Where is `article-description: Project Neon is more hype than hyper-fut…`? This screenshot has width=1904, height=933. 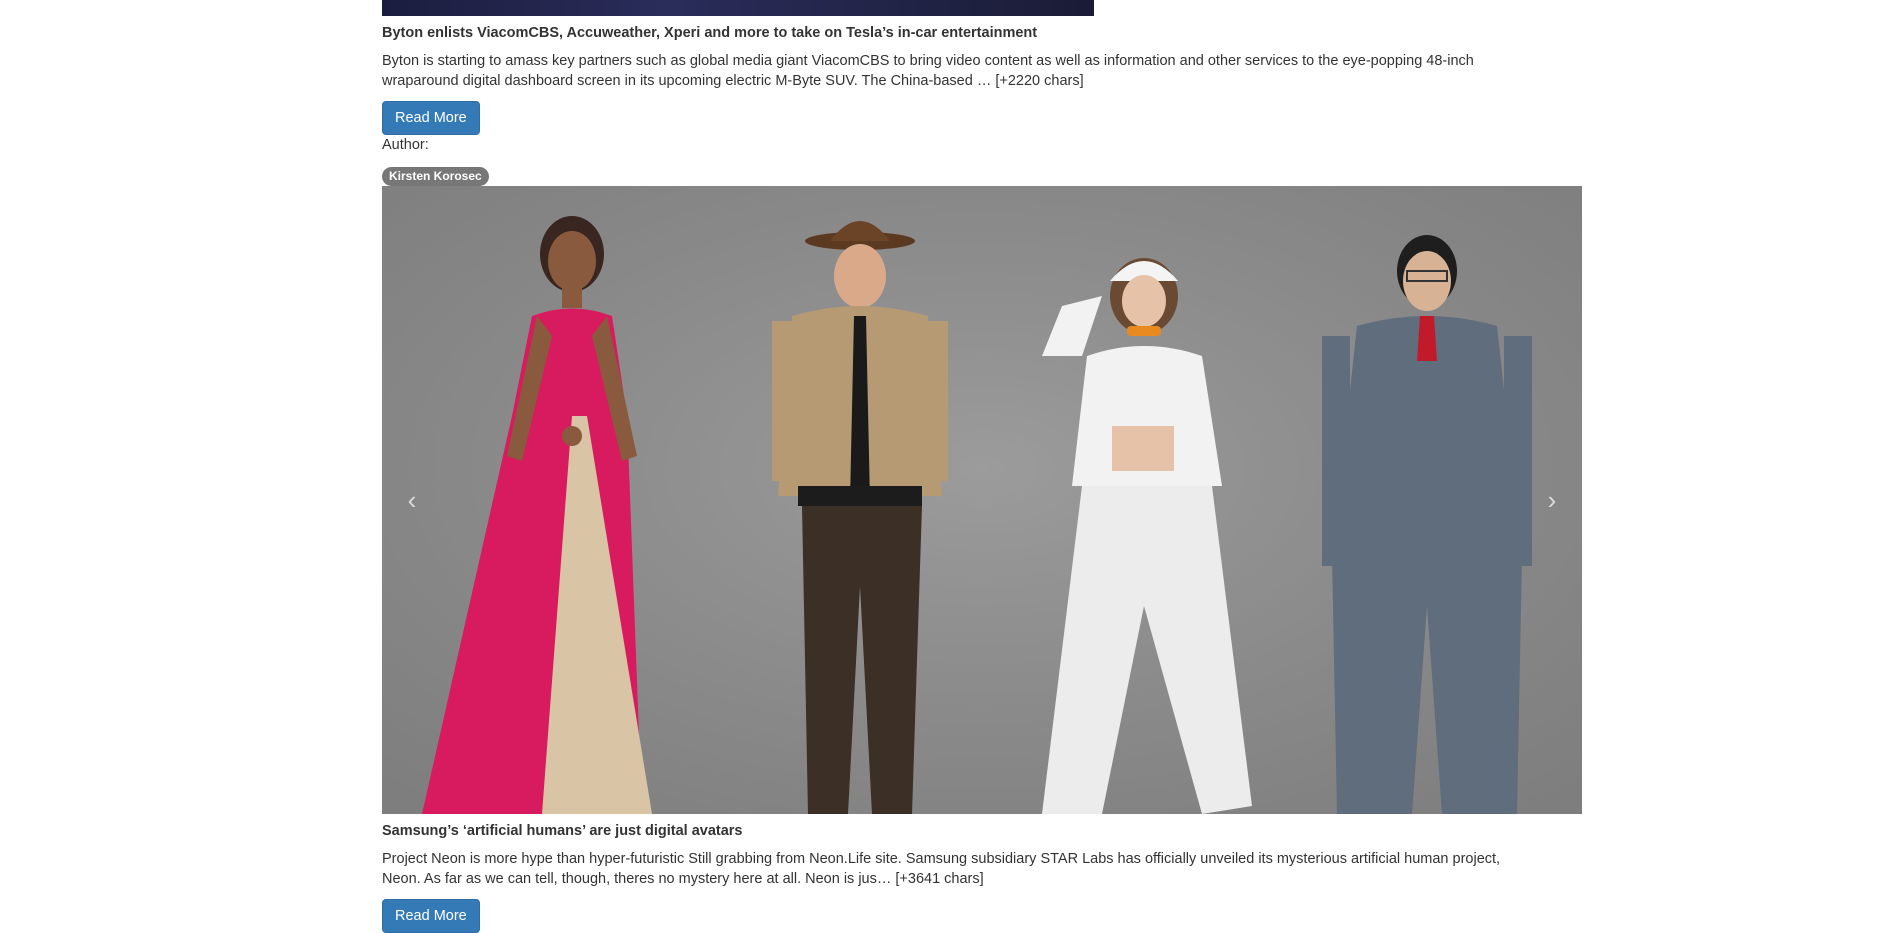 article-description: Project Neon is more hype than hyper-fut… is located at coordinates (941, 869).